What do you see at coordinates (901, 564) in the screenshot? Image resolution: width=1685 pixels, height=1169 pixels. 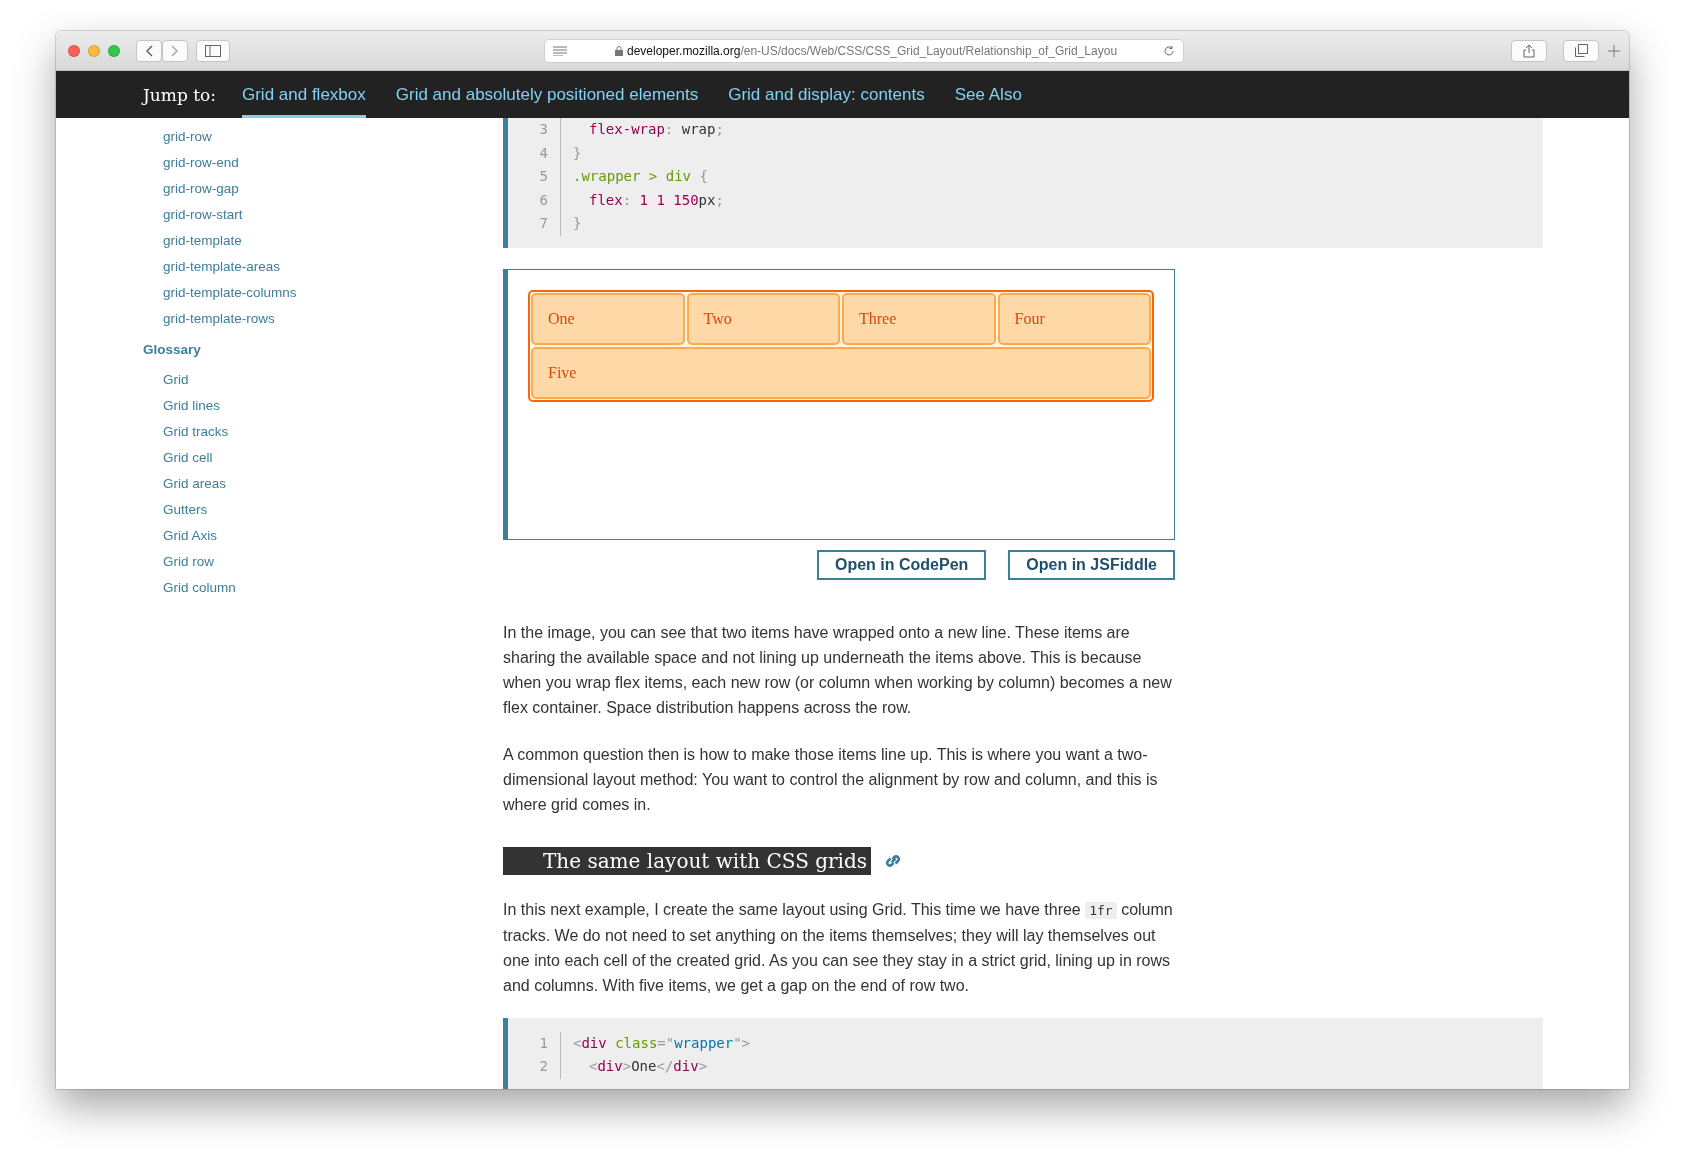 I see `open-button: Open in CodePen` at bounding box center [901, 564].